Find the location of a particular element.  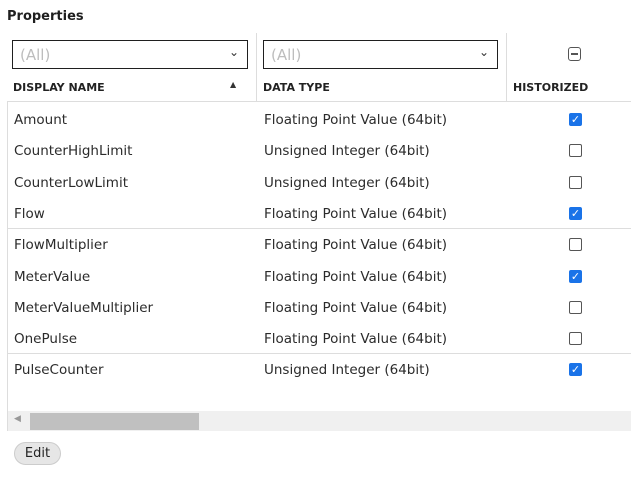

select-all-historized-checkbox is located at coordinates (574, 54).